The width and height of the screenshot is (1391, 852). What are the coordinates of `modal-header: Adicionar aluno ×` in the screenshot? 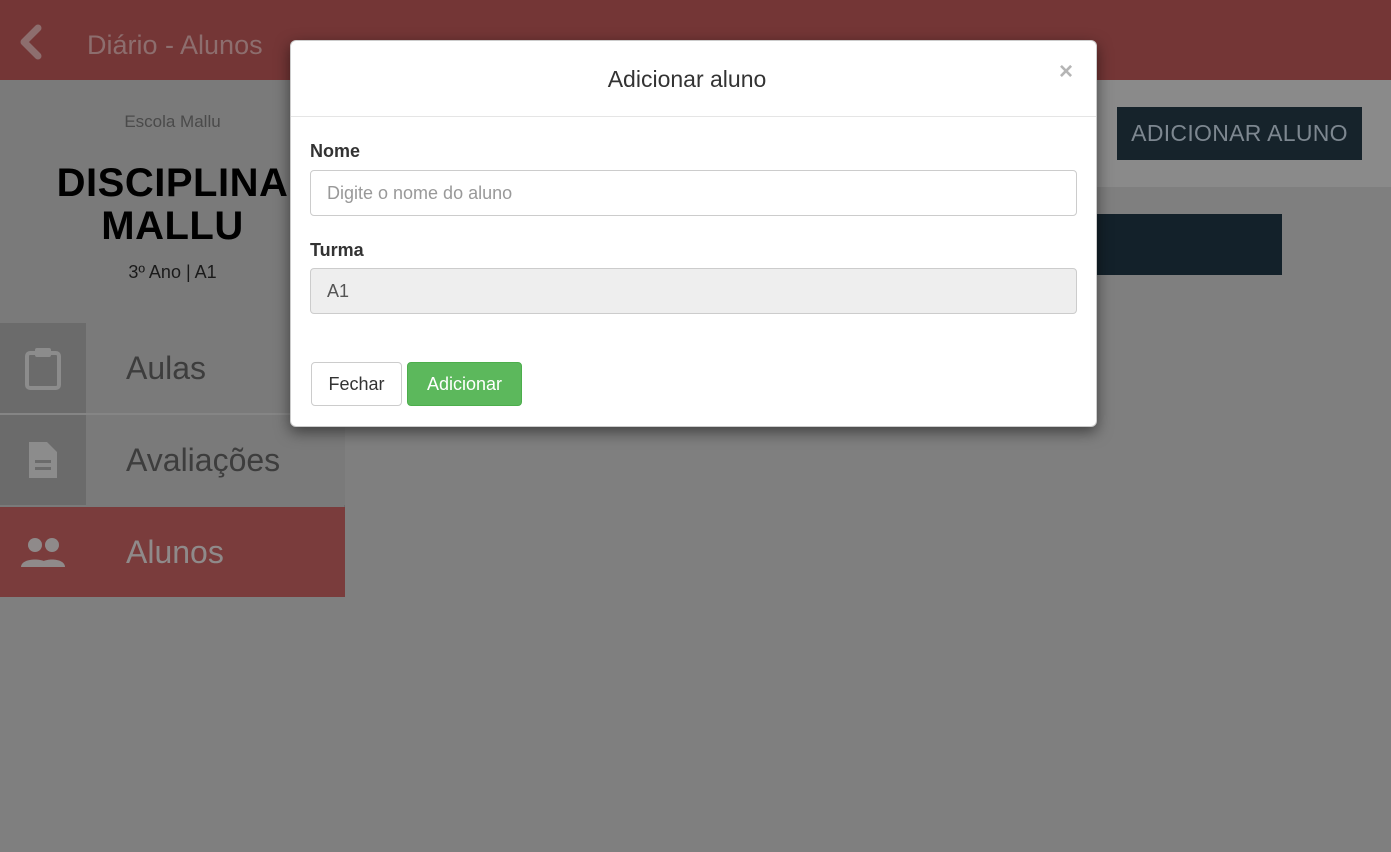 It's located at (693, 79).